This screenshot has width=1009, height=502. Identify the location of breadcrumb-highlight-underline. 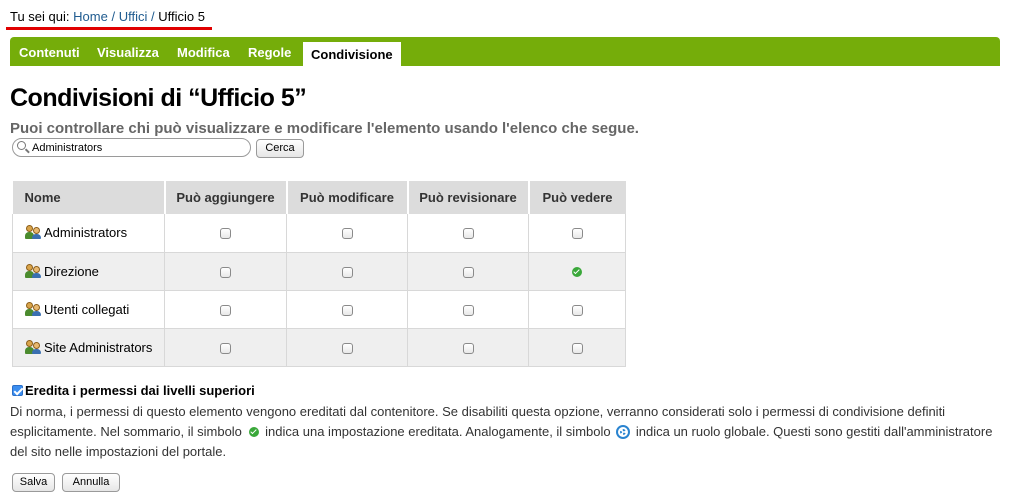
(109, 28).